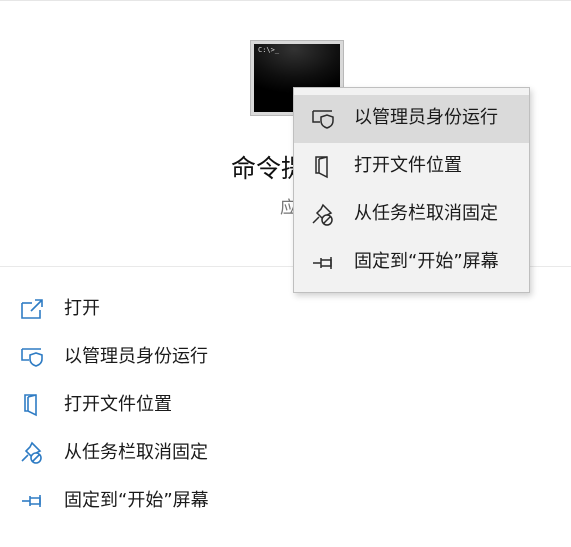  Describe the element at coordinates (269, 50) in the screenshot. I see `console-prompt-text: C:\>_` at that location.